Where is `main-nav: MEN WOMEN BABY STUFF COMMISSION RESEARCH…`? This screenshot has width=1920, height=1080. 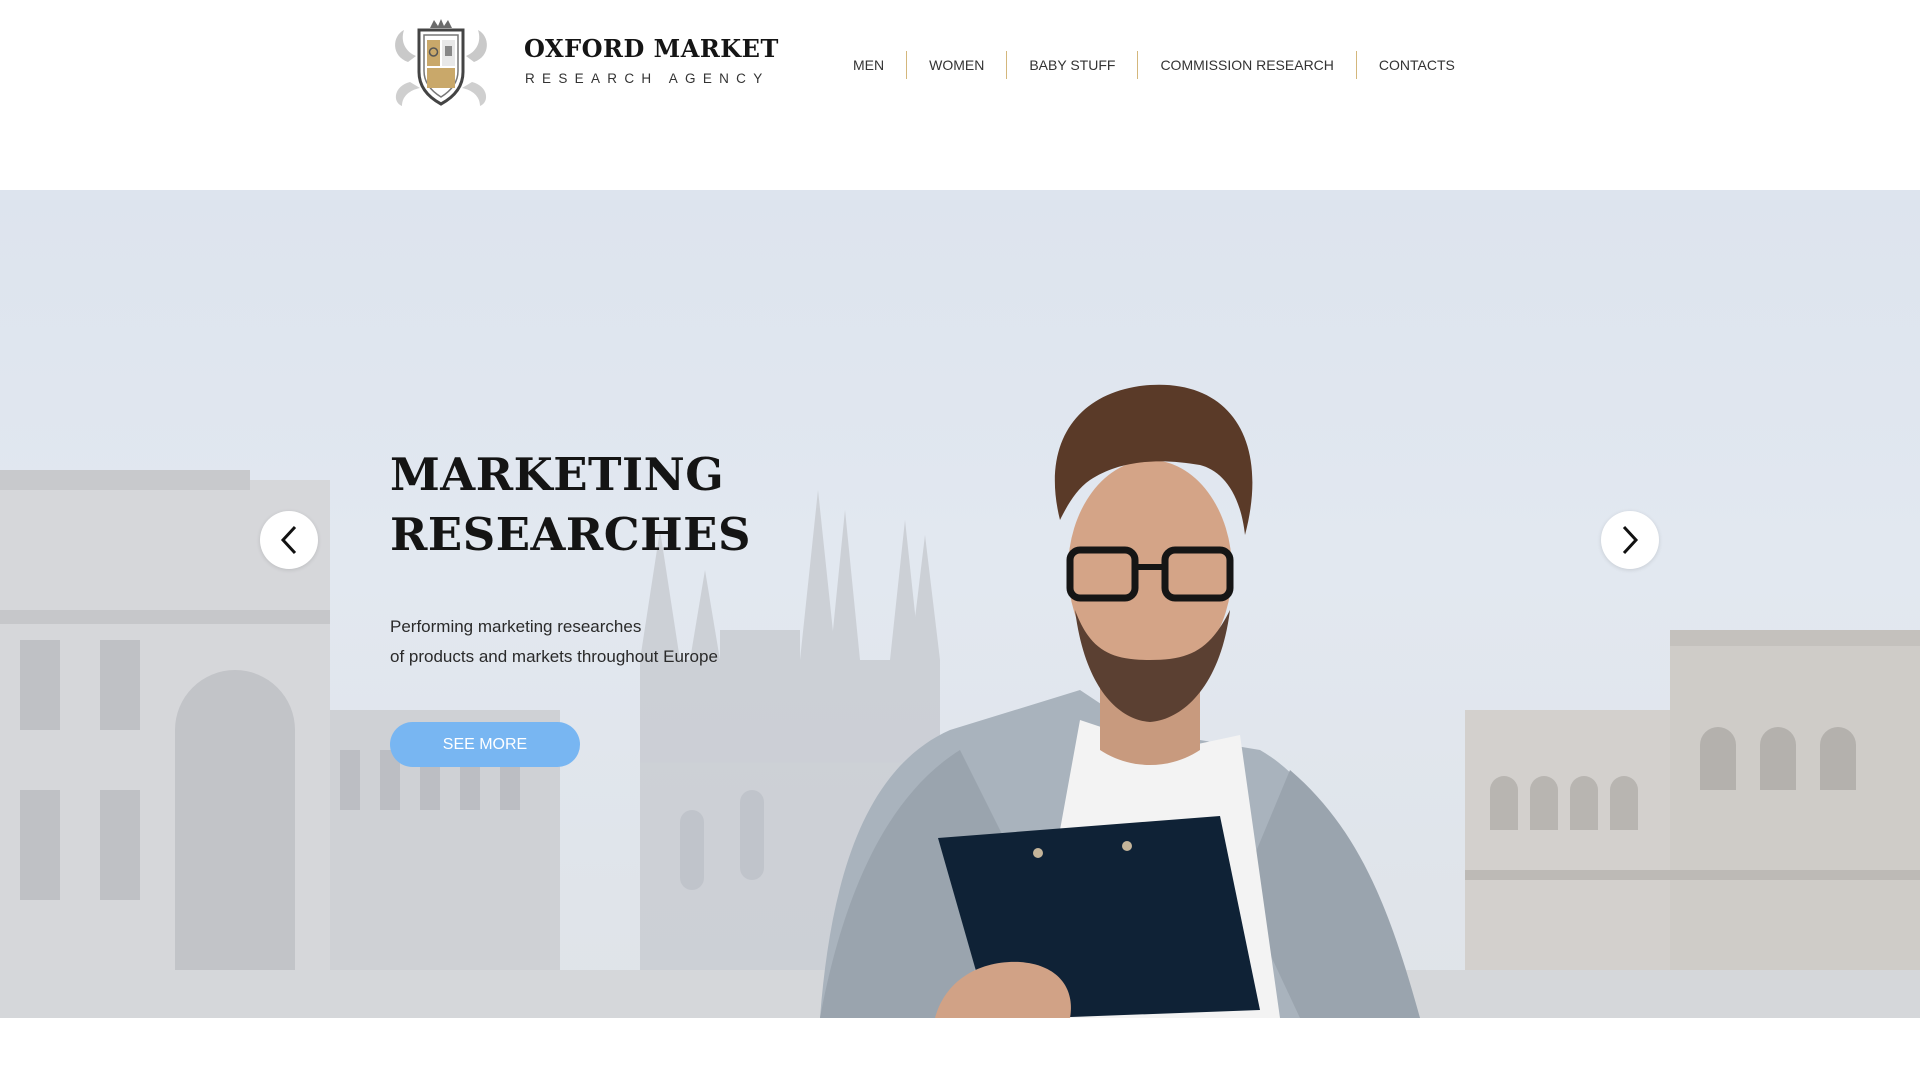
main-nav: MEN WOMEN BABY STUFF COMMISSION RESEARCH… is located at coordinates (1154, 65).